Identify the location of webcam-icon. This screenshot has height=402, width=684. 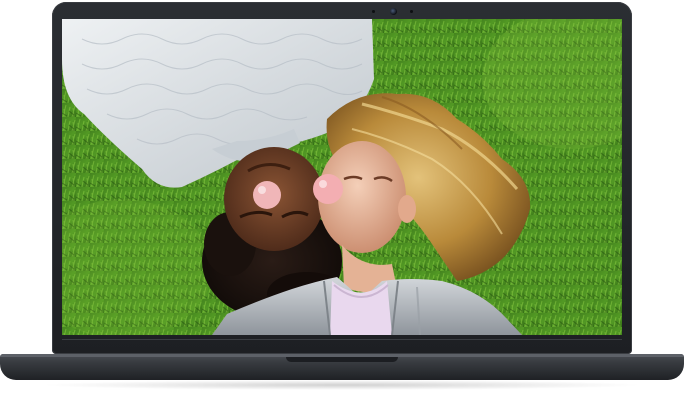
(393, 11).